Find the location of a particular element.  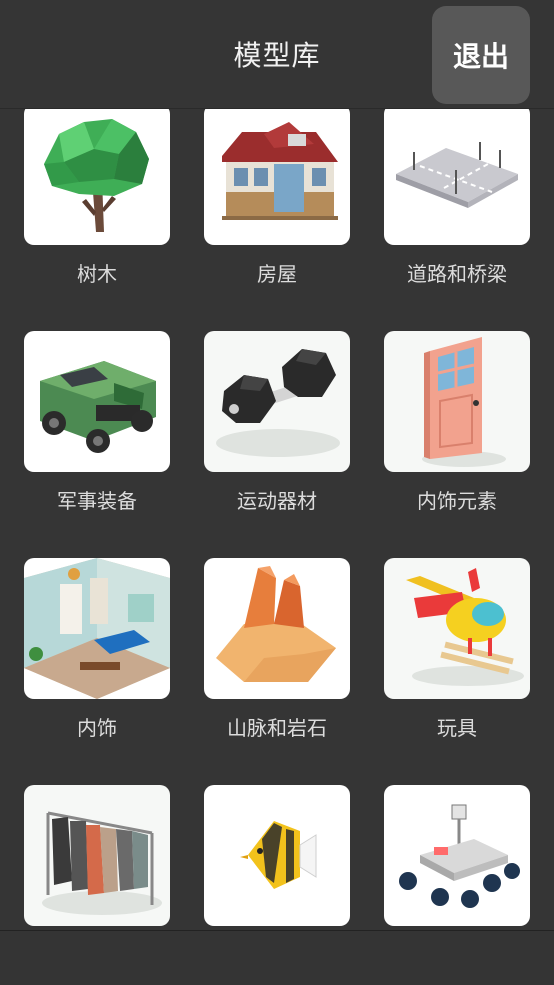

category-label: 山脉和岩石 is located at coordinates (277, 728).